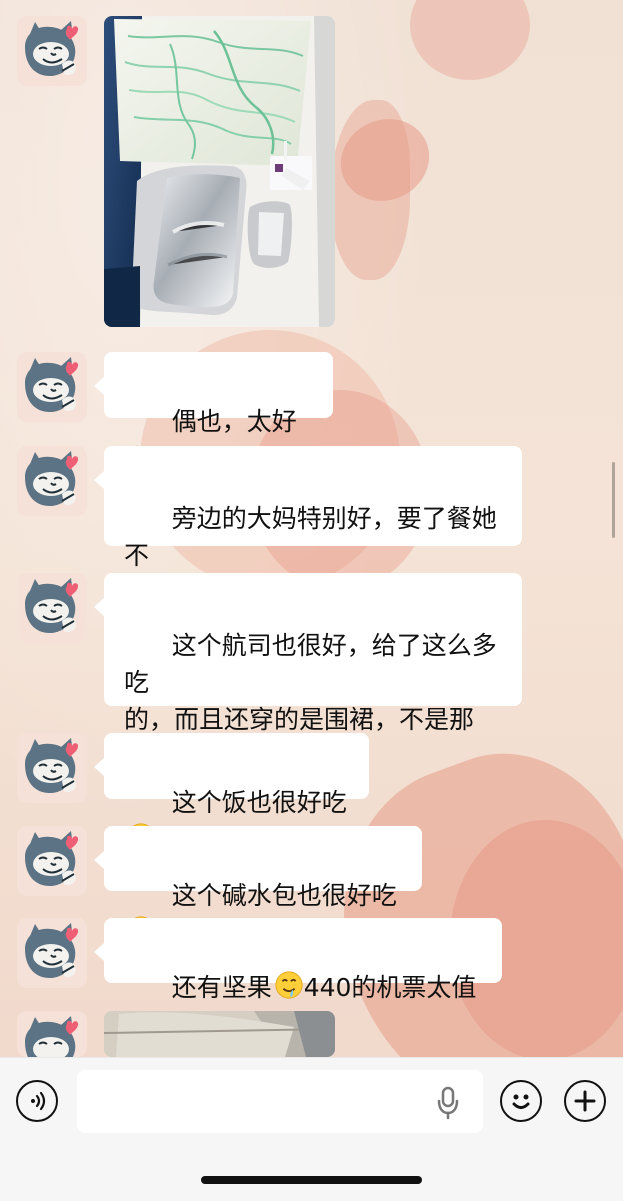  I want to click on chat-message-text: 这个饭也很好吃, so click(193, 792).